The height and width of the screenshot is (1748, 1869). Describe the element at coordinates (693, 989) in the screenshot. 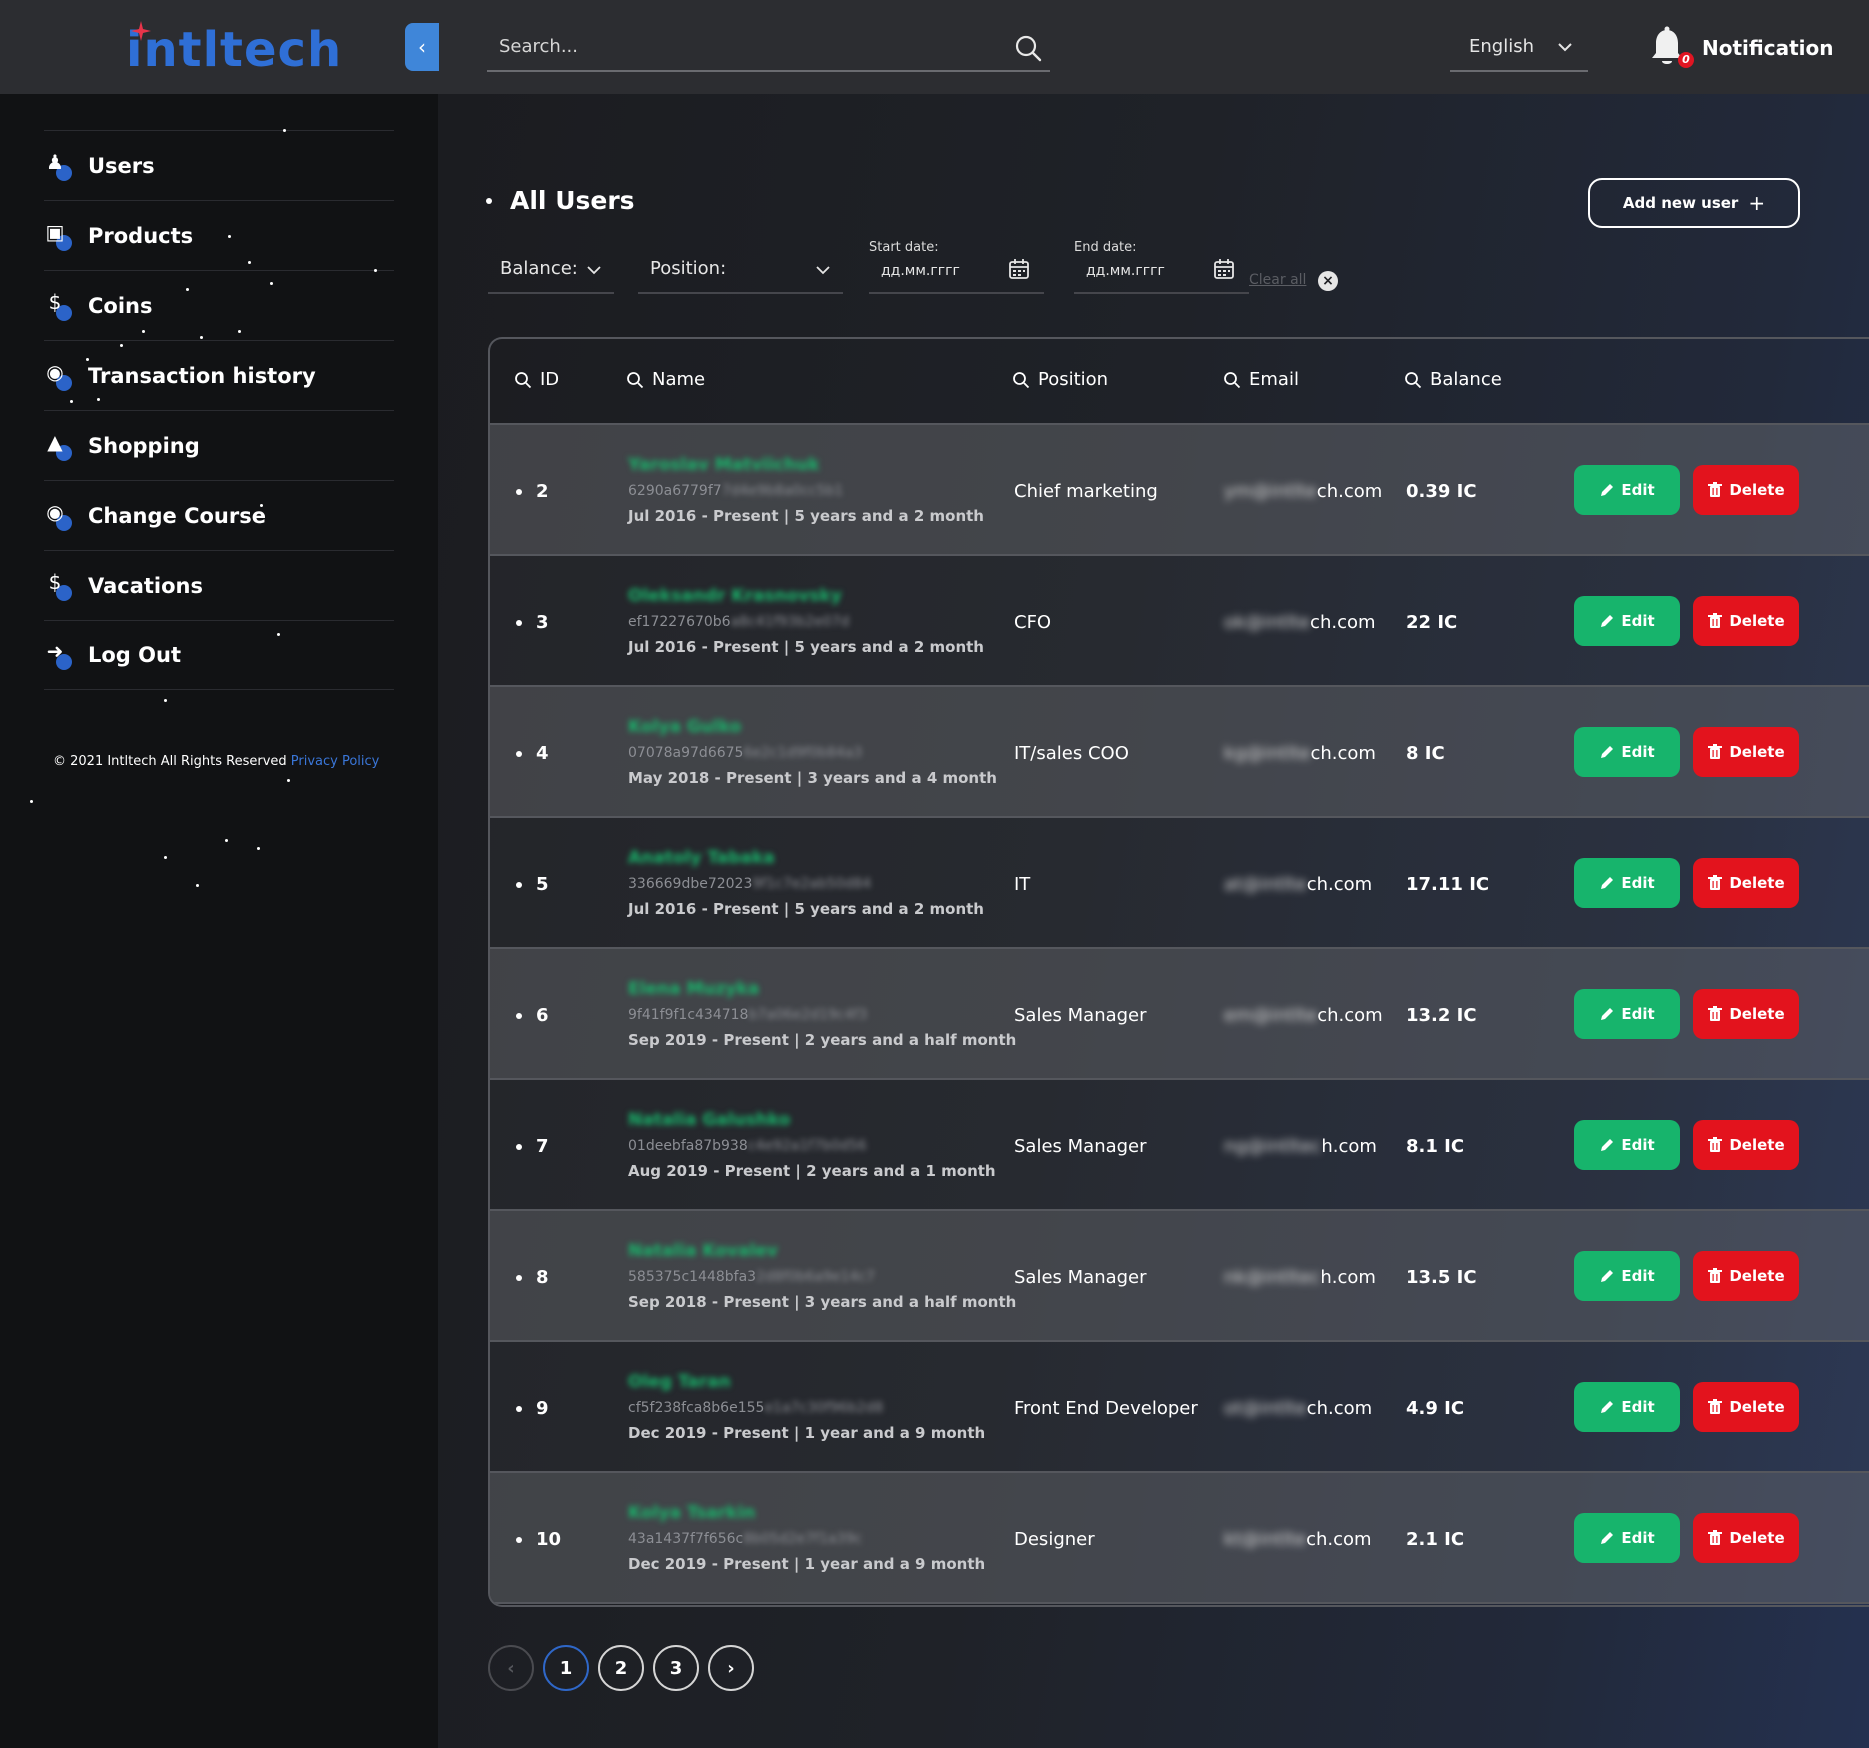

I see `user-name: Elena Muzyka` at that location.